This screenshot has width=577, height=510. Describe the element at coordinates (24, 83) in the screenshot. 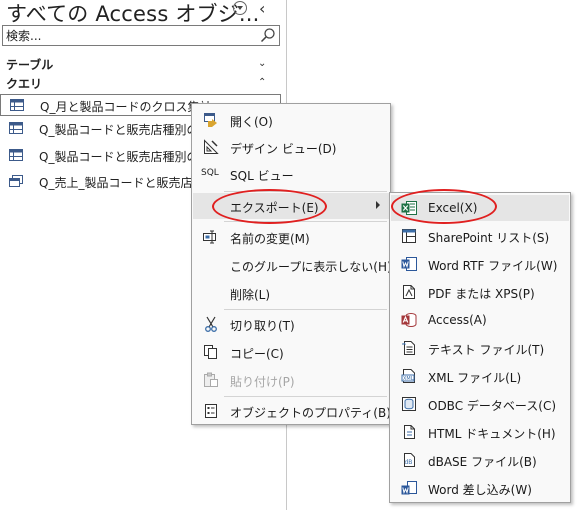

I see `group-header-queries: クエリ` at that location.